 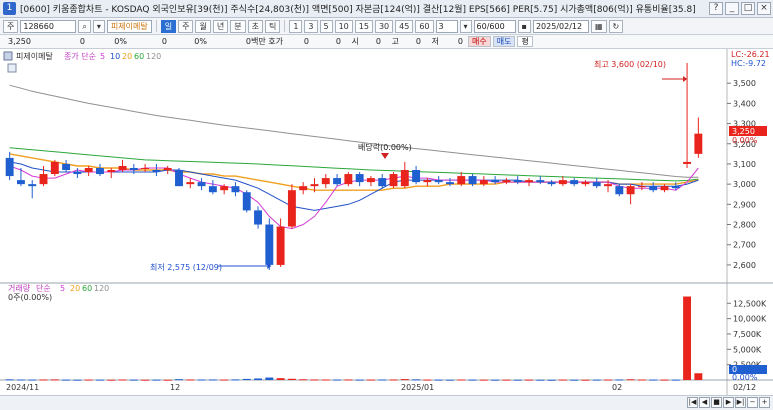 I want to click on interval-10: 10, so click(x=343, y=26).